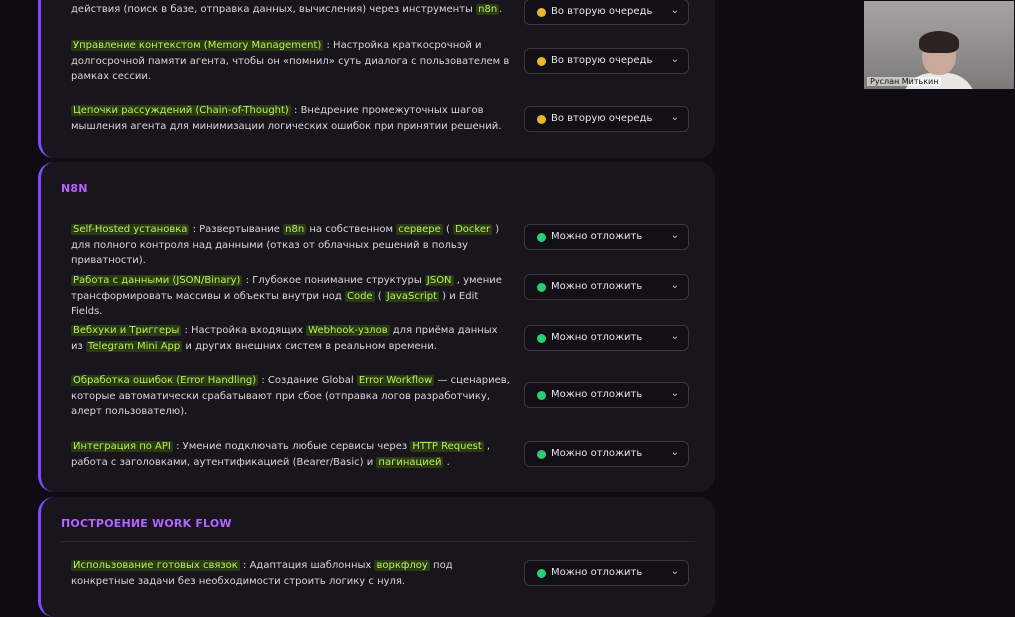 This screenshot has height=617, width=1015. I want to click on highlight-term: JavaScript, so click(411, 296).